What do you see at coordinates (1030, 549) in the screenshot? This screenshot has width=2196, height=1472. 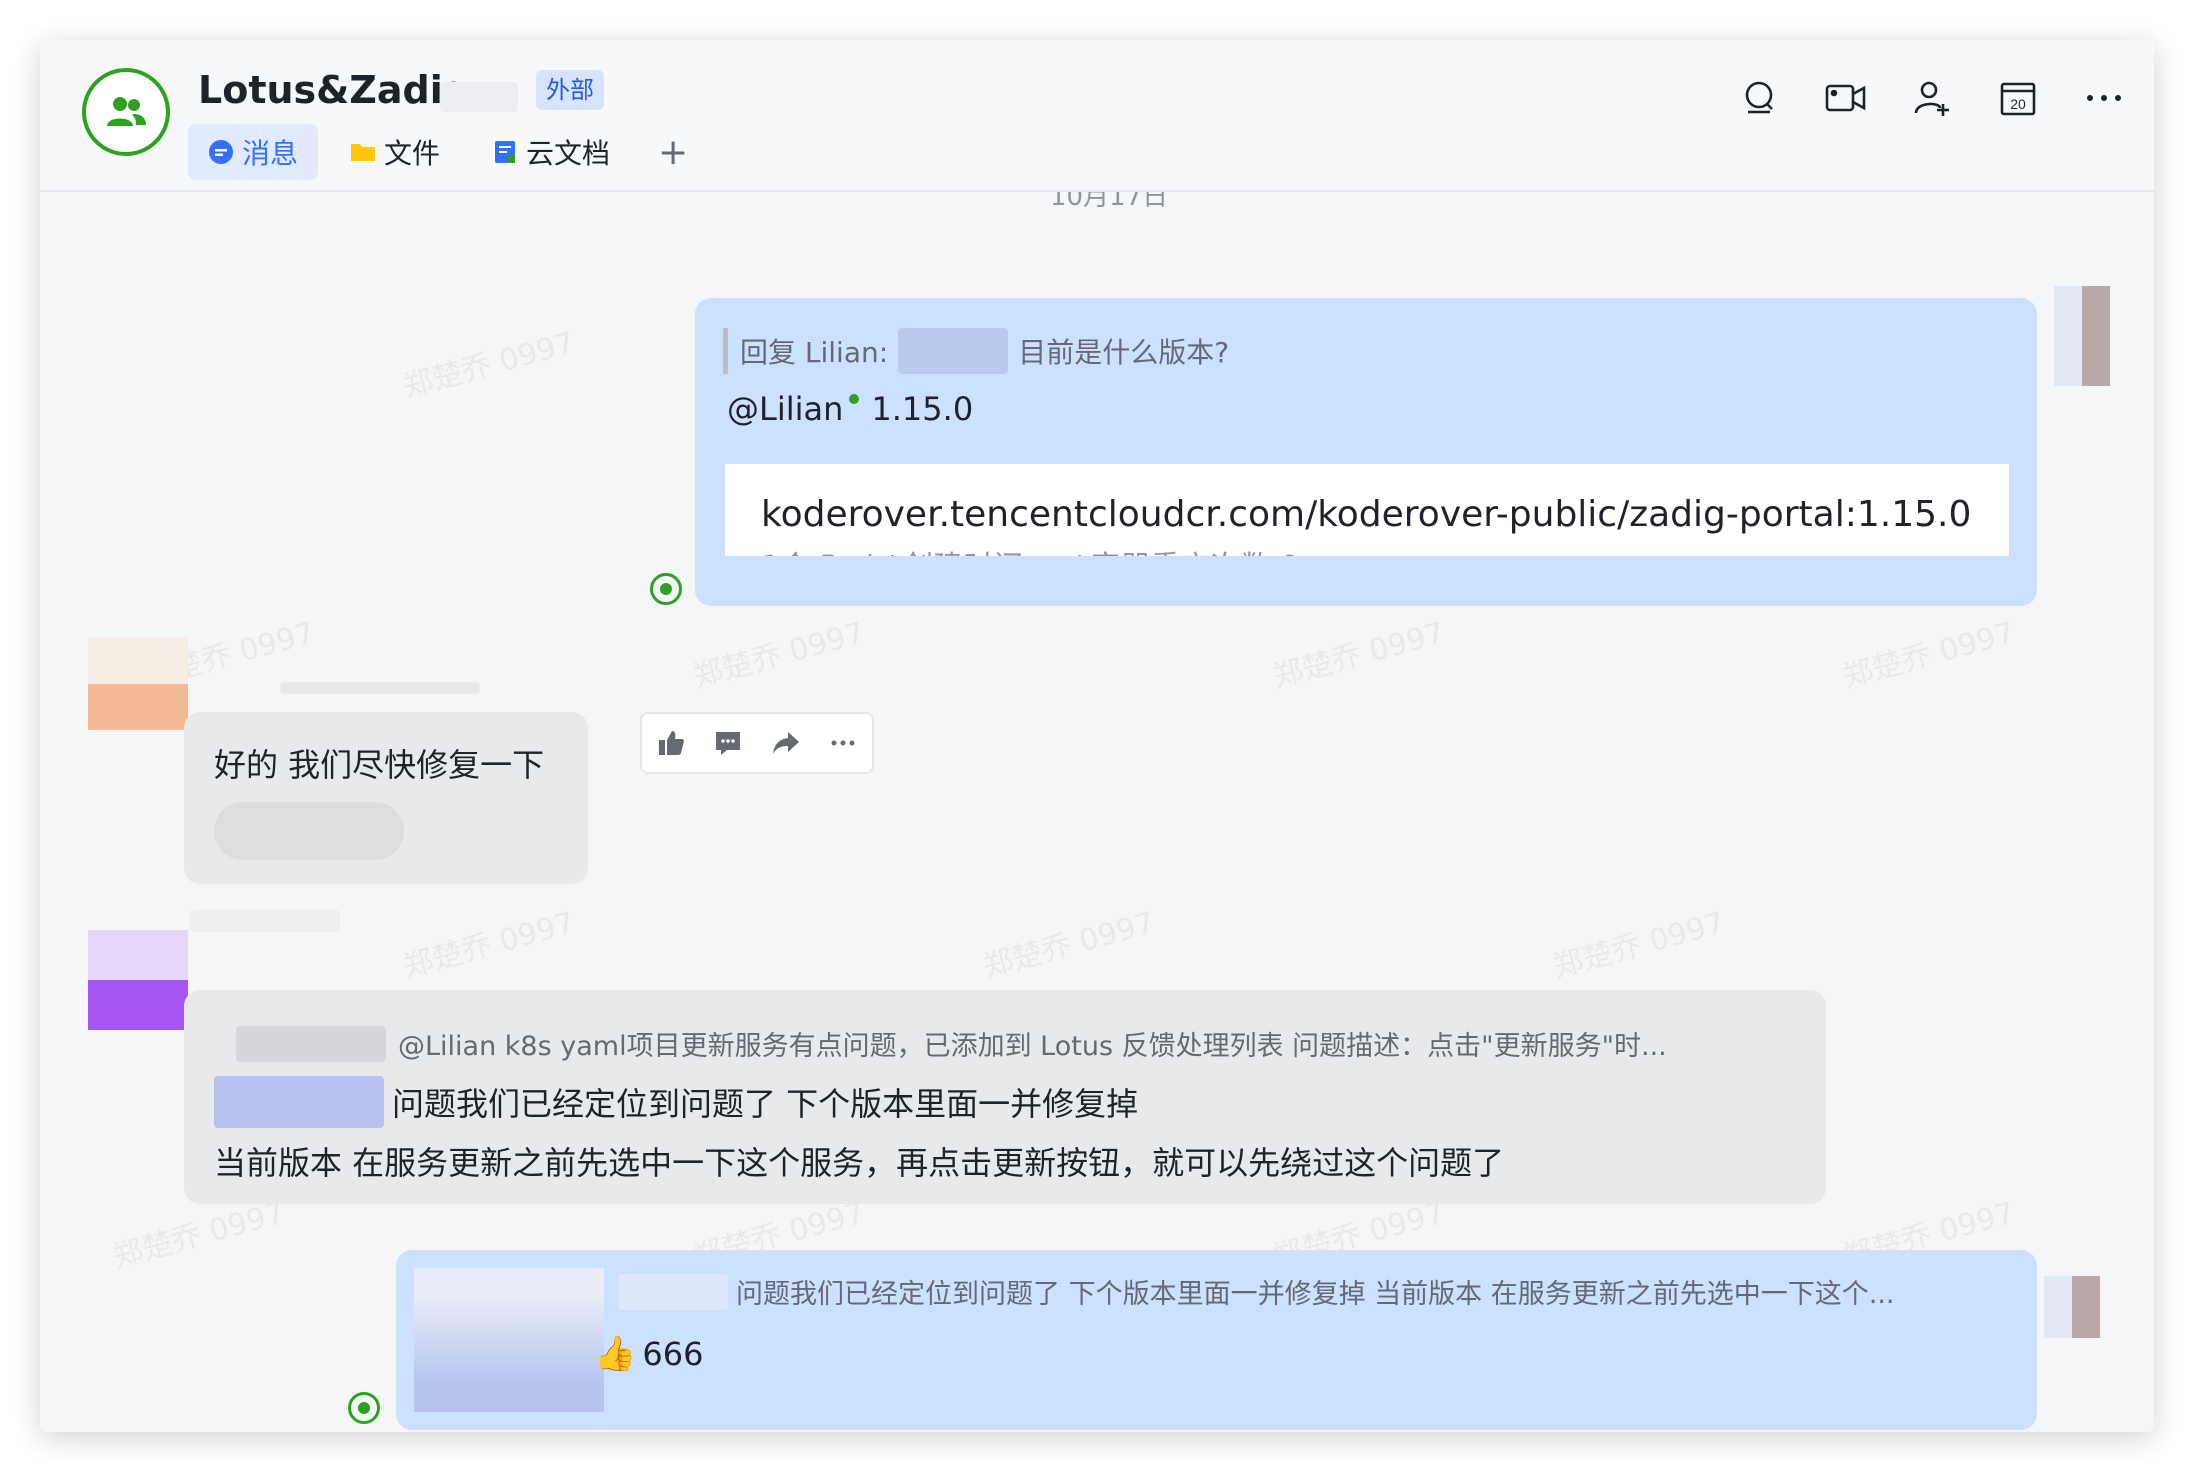 I see `code-line-faded: 1个 Pod / 创建时间 ... / 容器重启次数 0` at bounding box center [1030, 549].